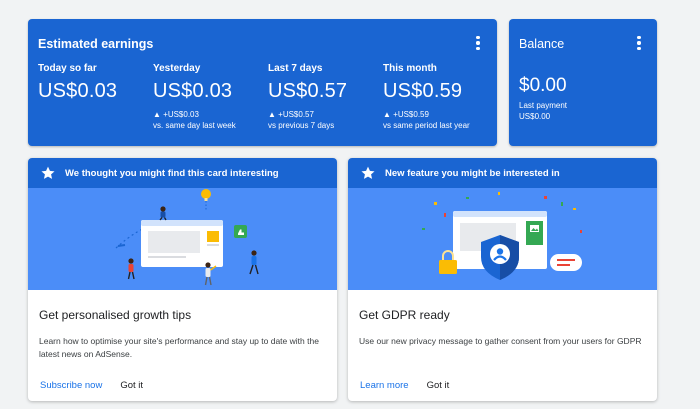 The height and width of the screenshot is (409, 700). What do you see at coordinates (502, 239) in the screenshot?
I see `gdpr-illustration` at bounding box center [502, 239].